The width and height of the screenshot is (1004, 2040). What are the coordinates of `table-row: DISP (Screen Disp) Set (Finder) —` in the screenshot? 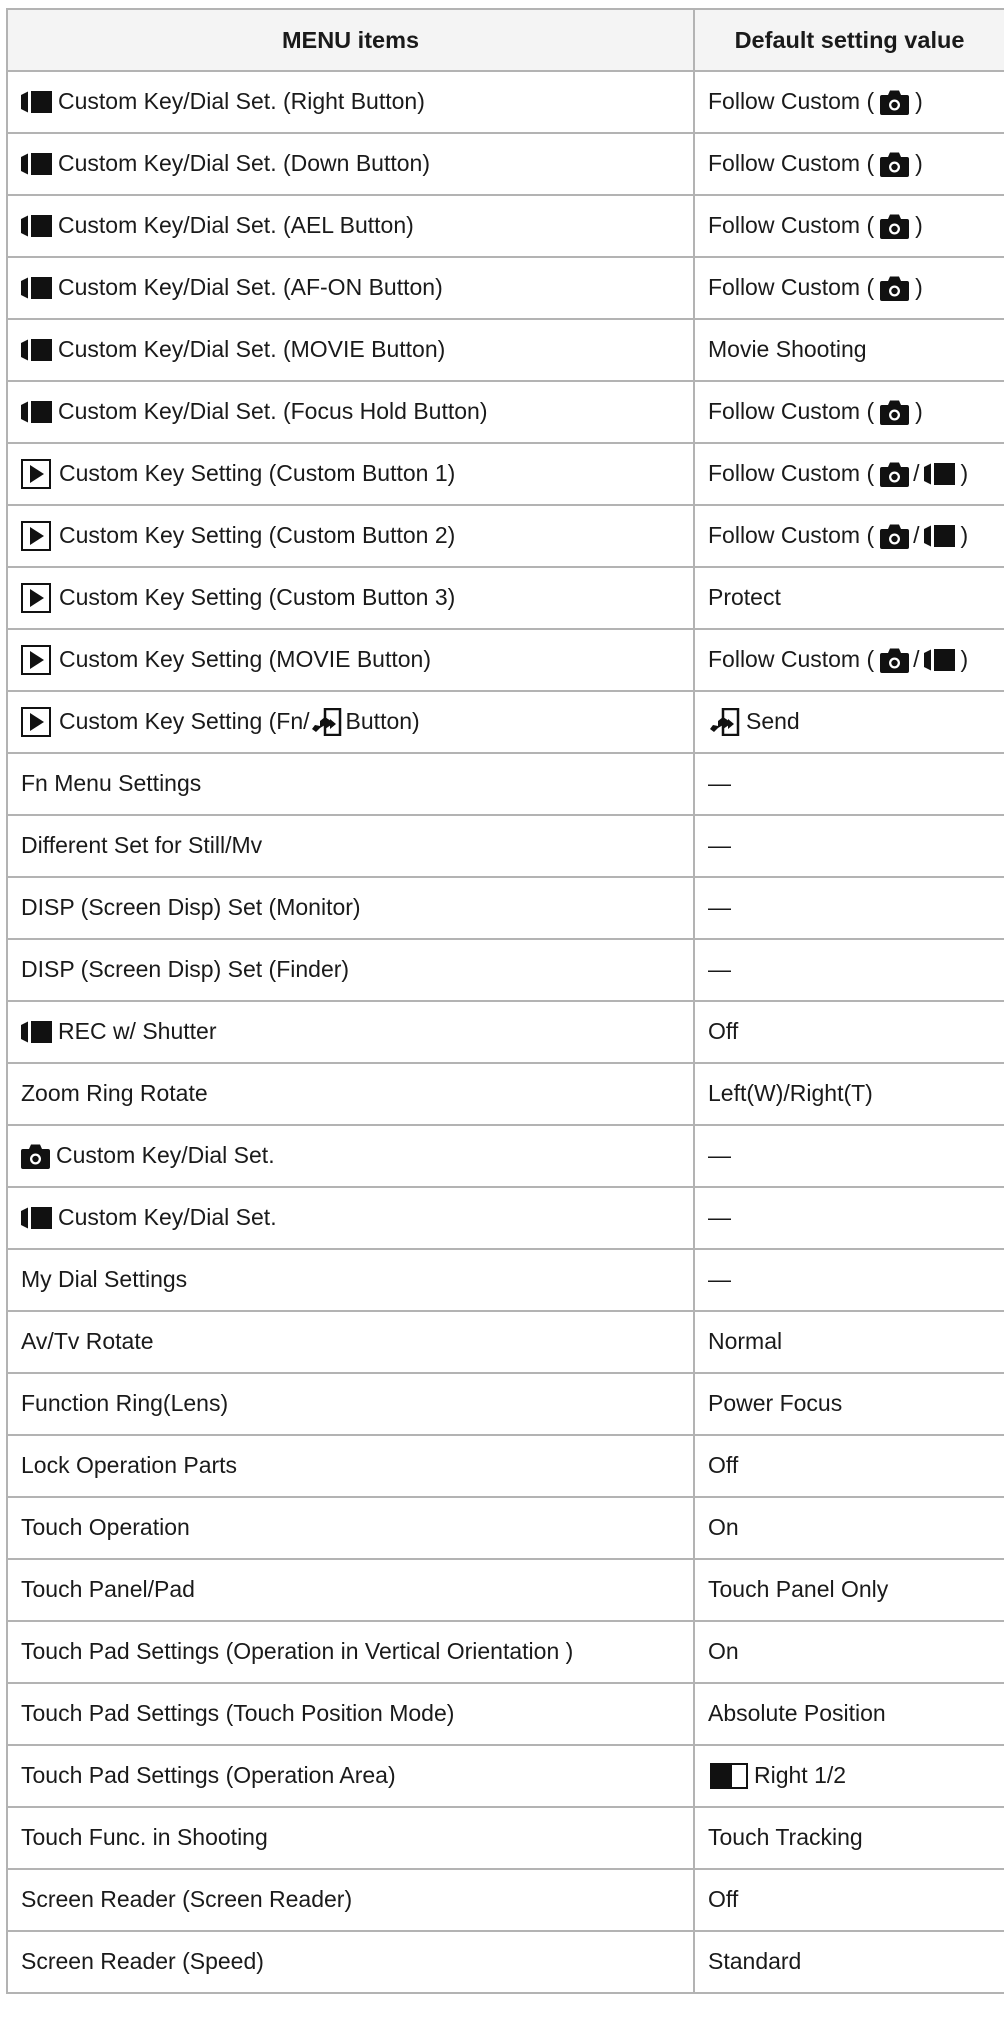 It's located at (505, 970).